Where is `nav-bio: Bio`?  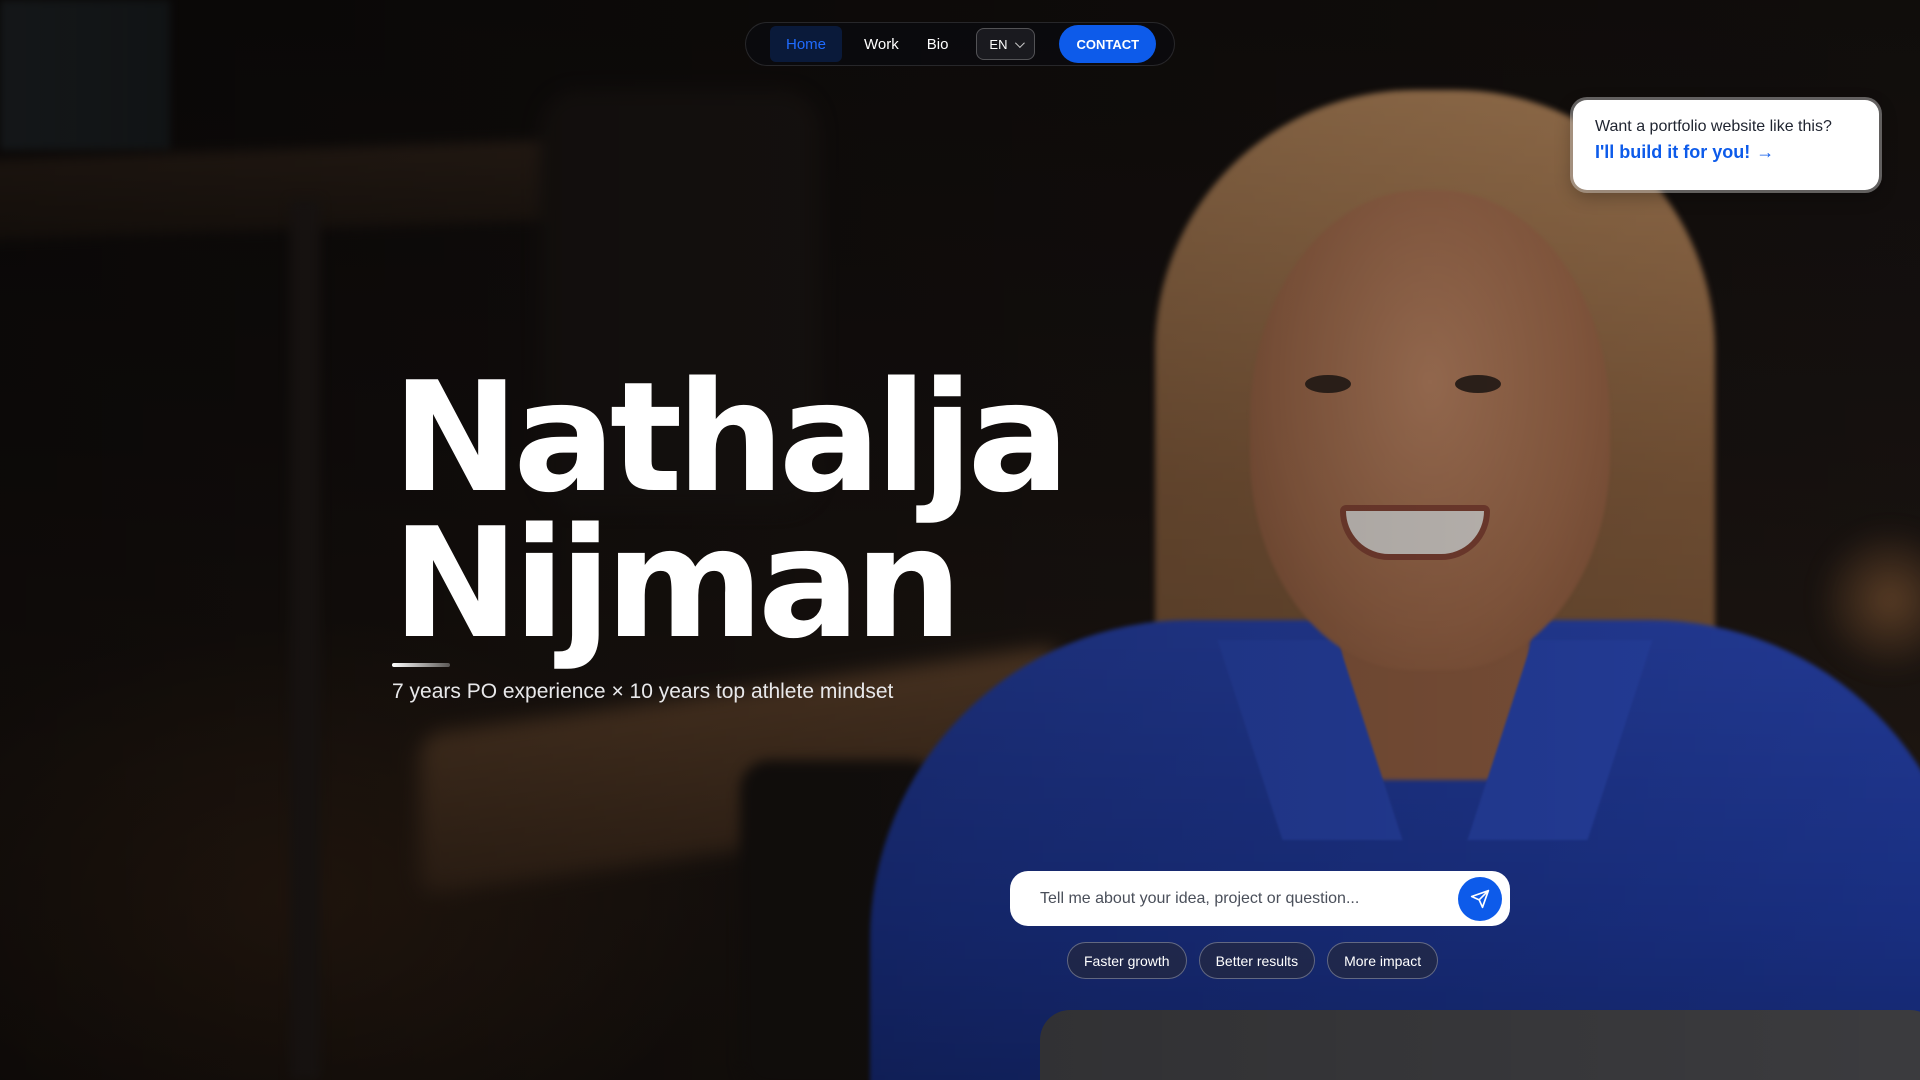
nav-bio: Bio is located at coordinates (938, 44).